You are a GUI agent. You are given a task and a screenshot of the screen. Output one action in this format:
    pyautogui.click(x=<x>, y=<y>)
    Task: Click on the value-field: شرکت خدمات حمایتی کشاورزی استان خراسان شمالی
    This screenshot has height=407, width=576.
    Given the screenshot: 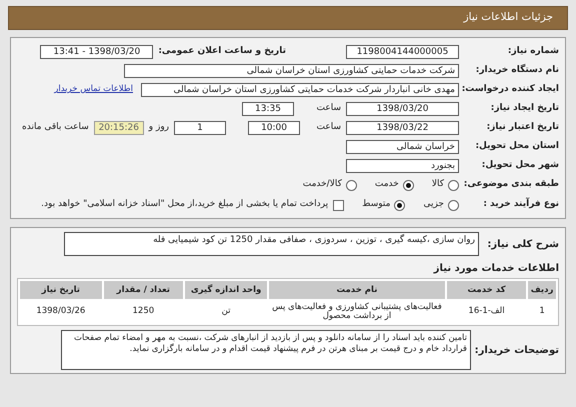 What is the action you would take?
    pyautogui.click(x=291, y=71)
    